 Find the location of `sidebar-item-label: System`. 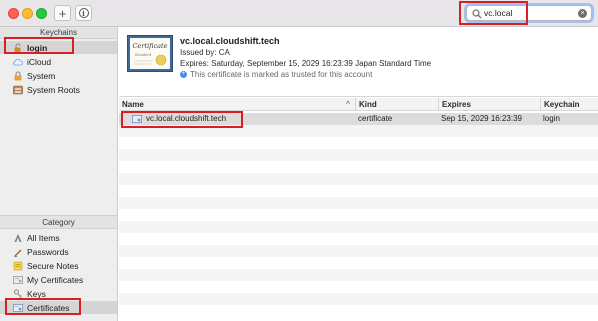

sidebar-item-label: System is located at coordinates (41, 75).